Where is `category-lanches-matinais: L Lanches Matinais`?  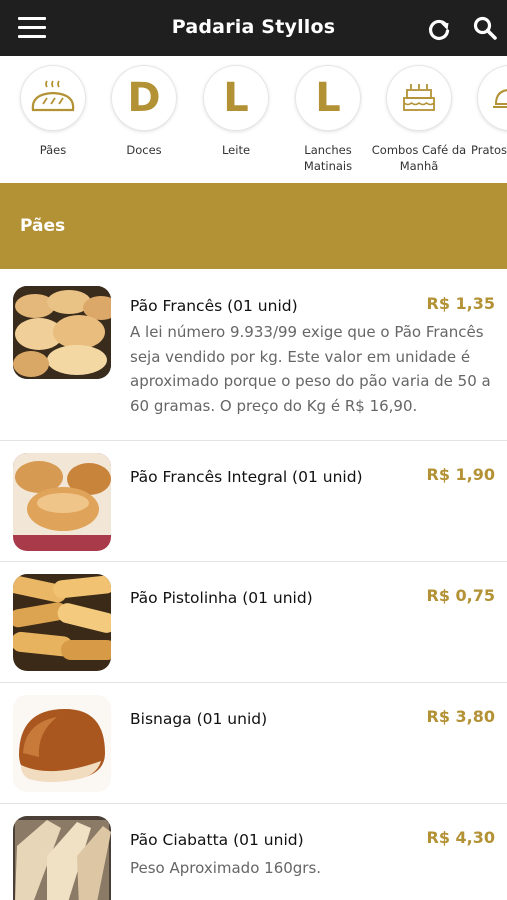 category-lanches-matinais: L Lanches Matinais is located at coordinates (328, 120).